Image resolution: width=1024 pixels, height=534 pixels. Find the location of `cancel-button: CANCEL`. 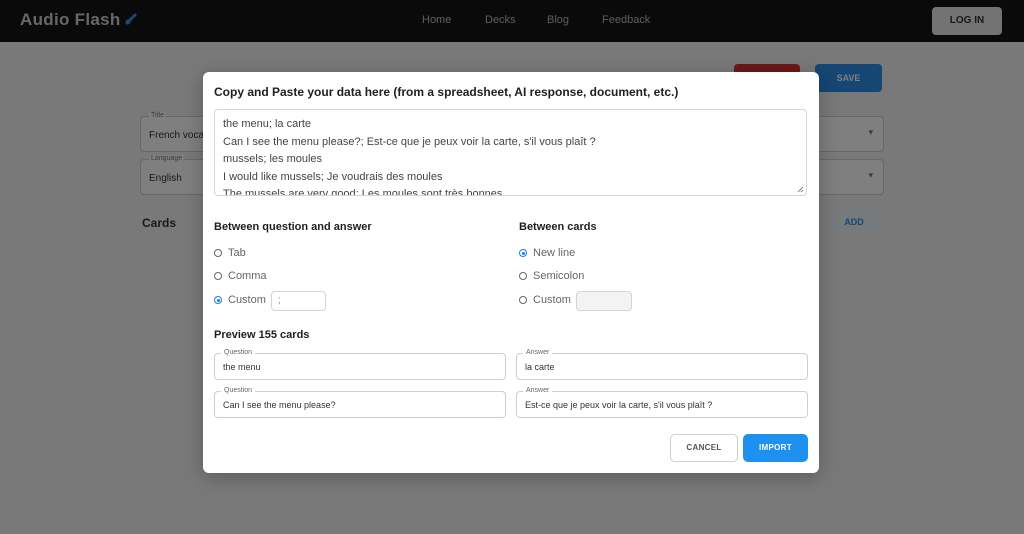

cancel-button: CANCEL is located at coordinates (704, 448).